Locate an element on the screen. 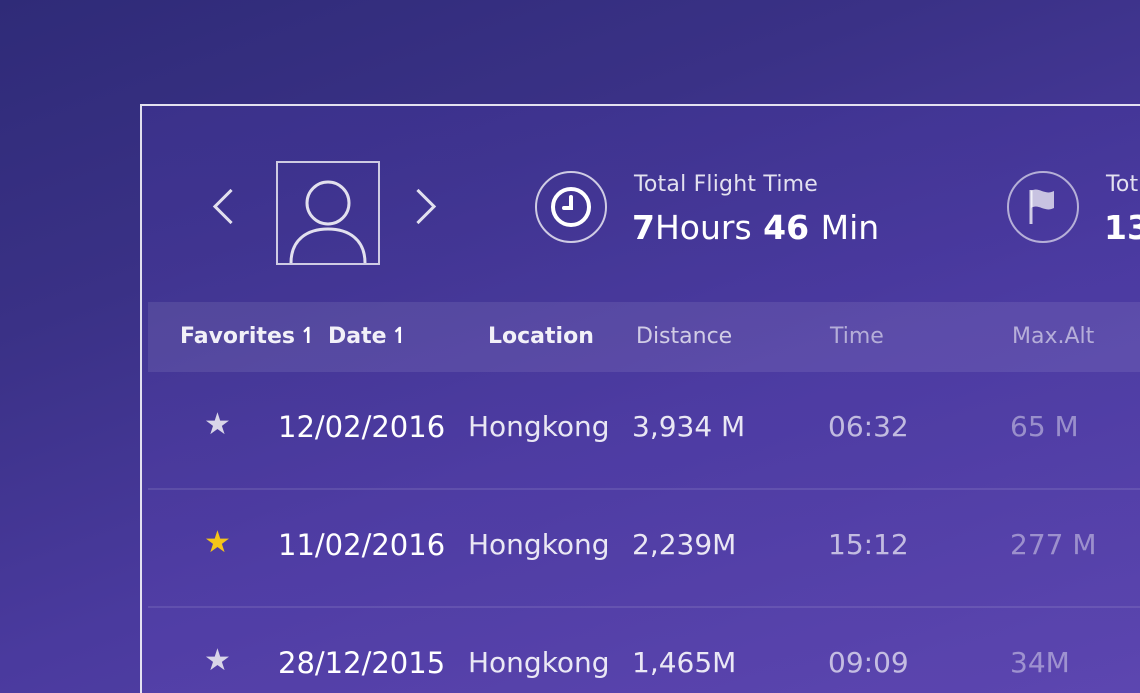 Image resolution: width=1140 pixels, height=693 pixels. table-row: ★ 28/12/2015 Hongkong 1,465M 09:09 34M is located at coordinates (644, 650).